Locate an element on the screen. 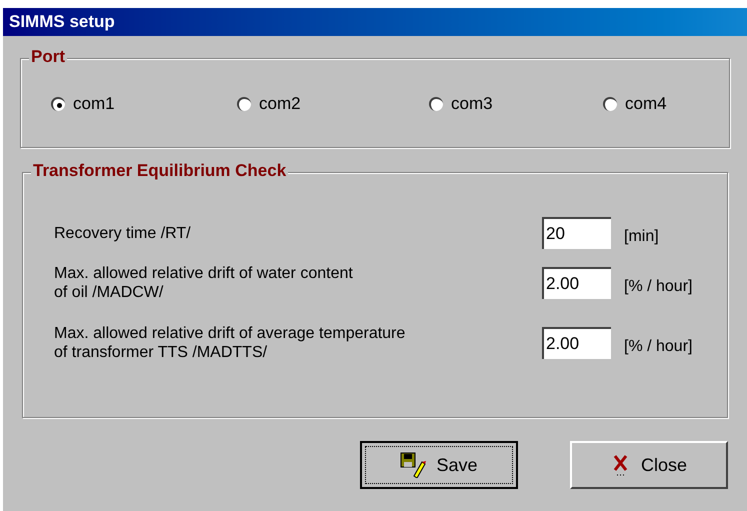 Image resolution: width=747 pixels, height=511 pixels. close-button: Close is located at coordinates (649, 465).